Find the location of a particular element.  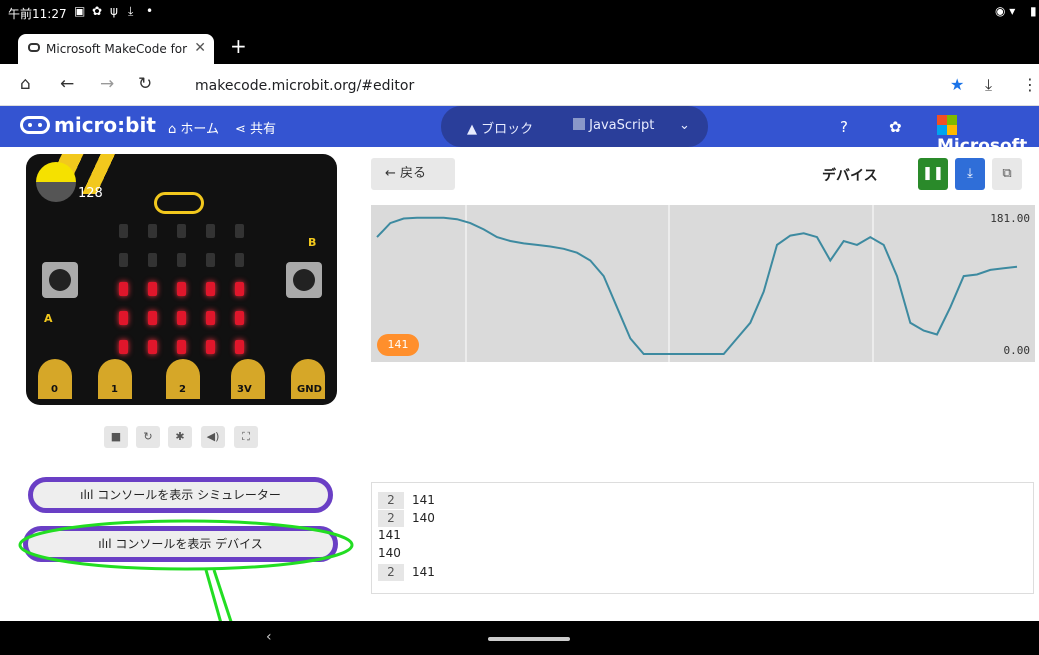

console-line: 140 is located at coordinates (389, 554).